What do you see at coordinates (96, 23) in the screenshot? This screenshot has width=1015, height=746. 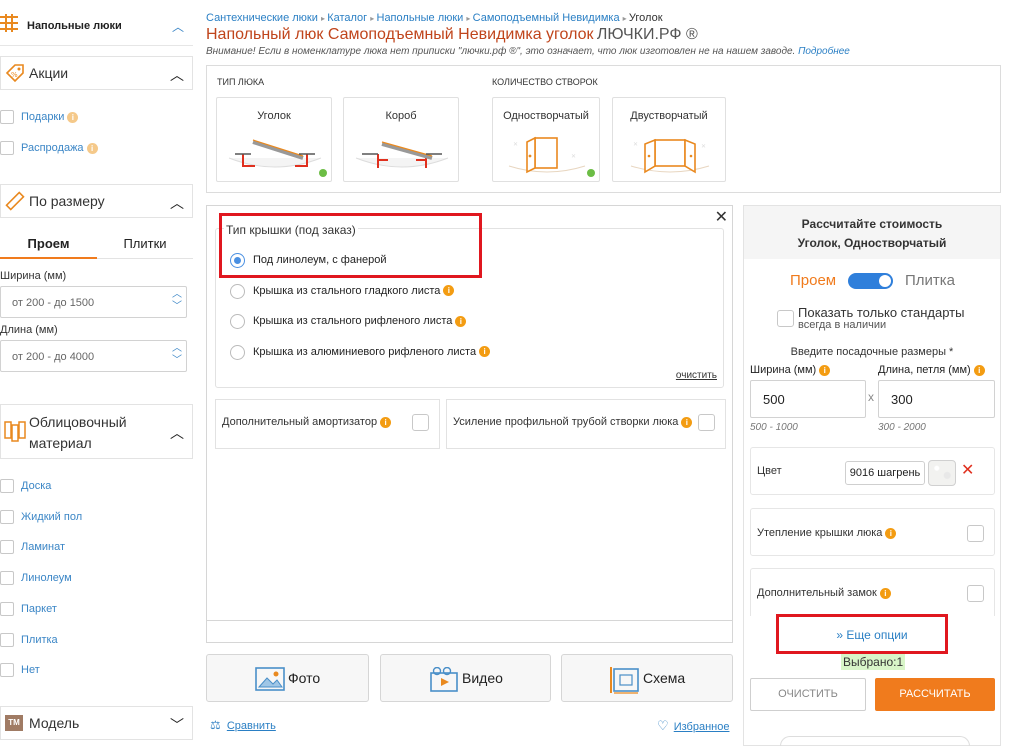 I see `sidebar-top-header: Напольные люки ︿` at bounding box center [96, 23].